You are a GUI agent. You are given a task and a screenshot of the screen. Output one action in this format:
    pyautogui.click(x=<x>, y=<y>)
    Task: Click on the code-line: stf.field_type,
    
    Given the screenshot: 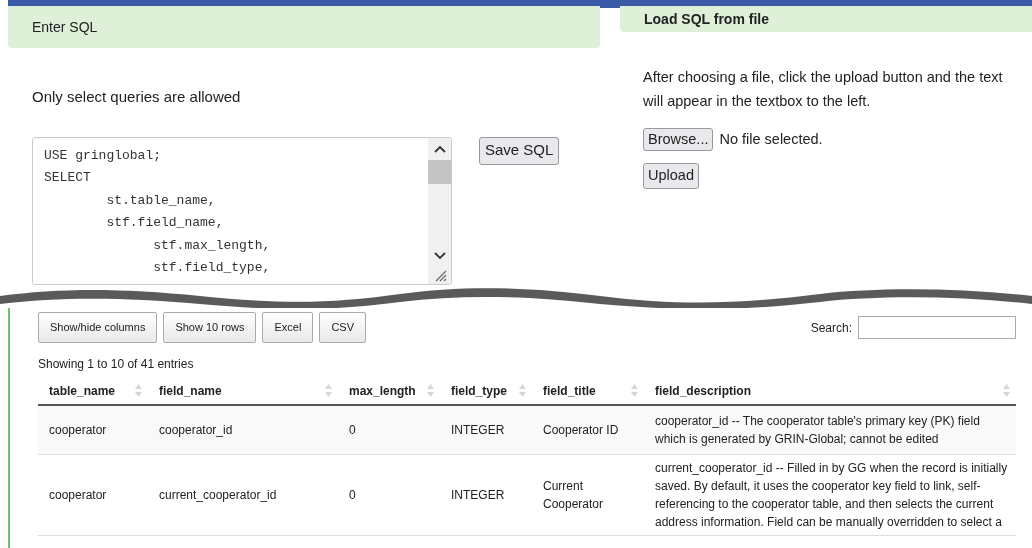 What is the action you would take?
    pyautogui.click(x=211, y=268)
    